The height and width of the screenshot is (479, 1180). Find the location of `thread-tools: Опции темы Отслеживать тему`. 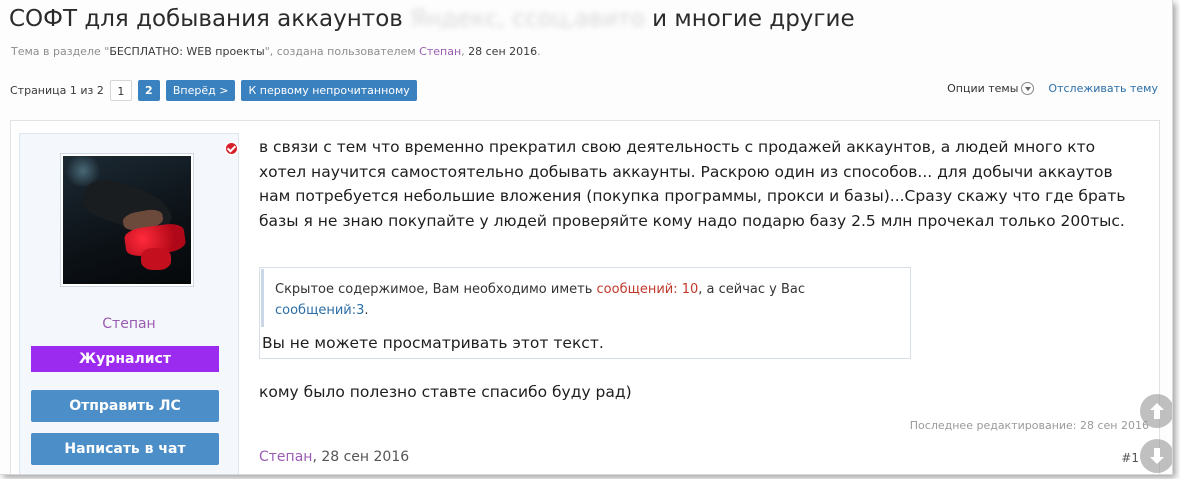

thread-tools: Опции темы Отслеживать тему is located at coordinates (1052, 88).